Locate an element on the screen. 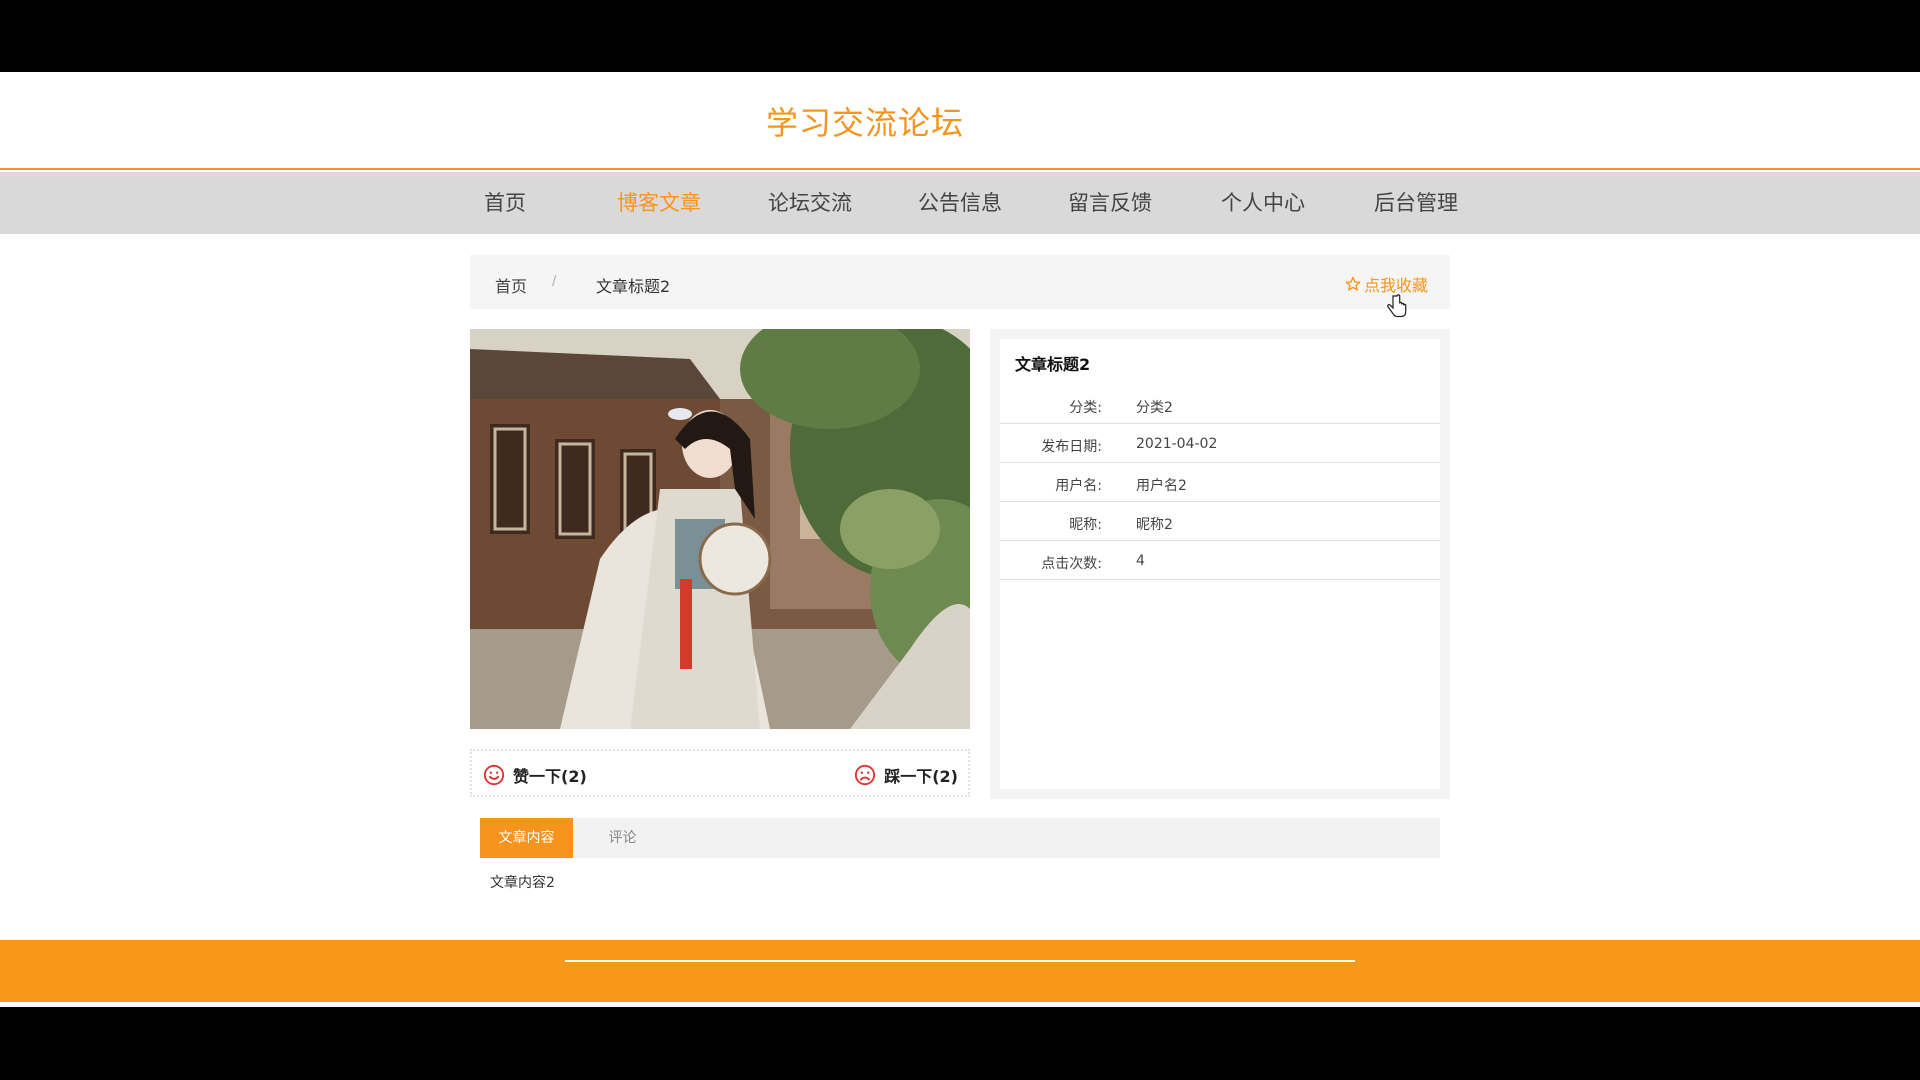 This screenshot has width=1920, height=1080. footer-divider is located at coordinates (960, 961).